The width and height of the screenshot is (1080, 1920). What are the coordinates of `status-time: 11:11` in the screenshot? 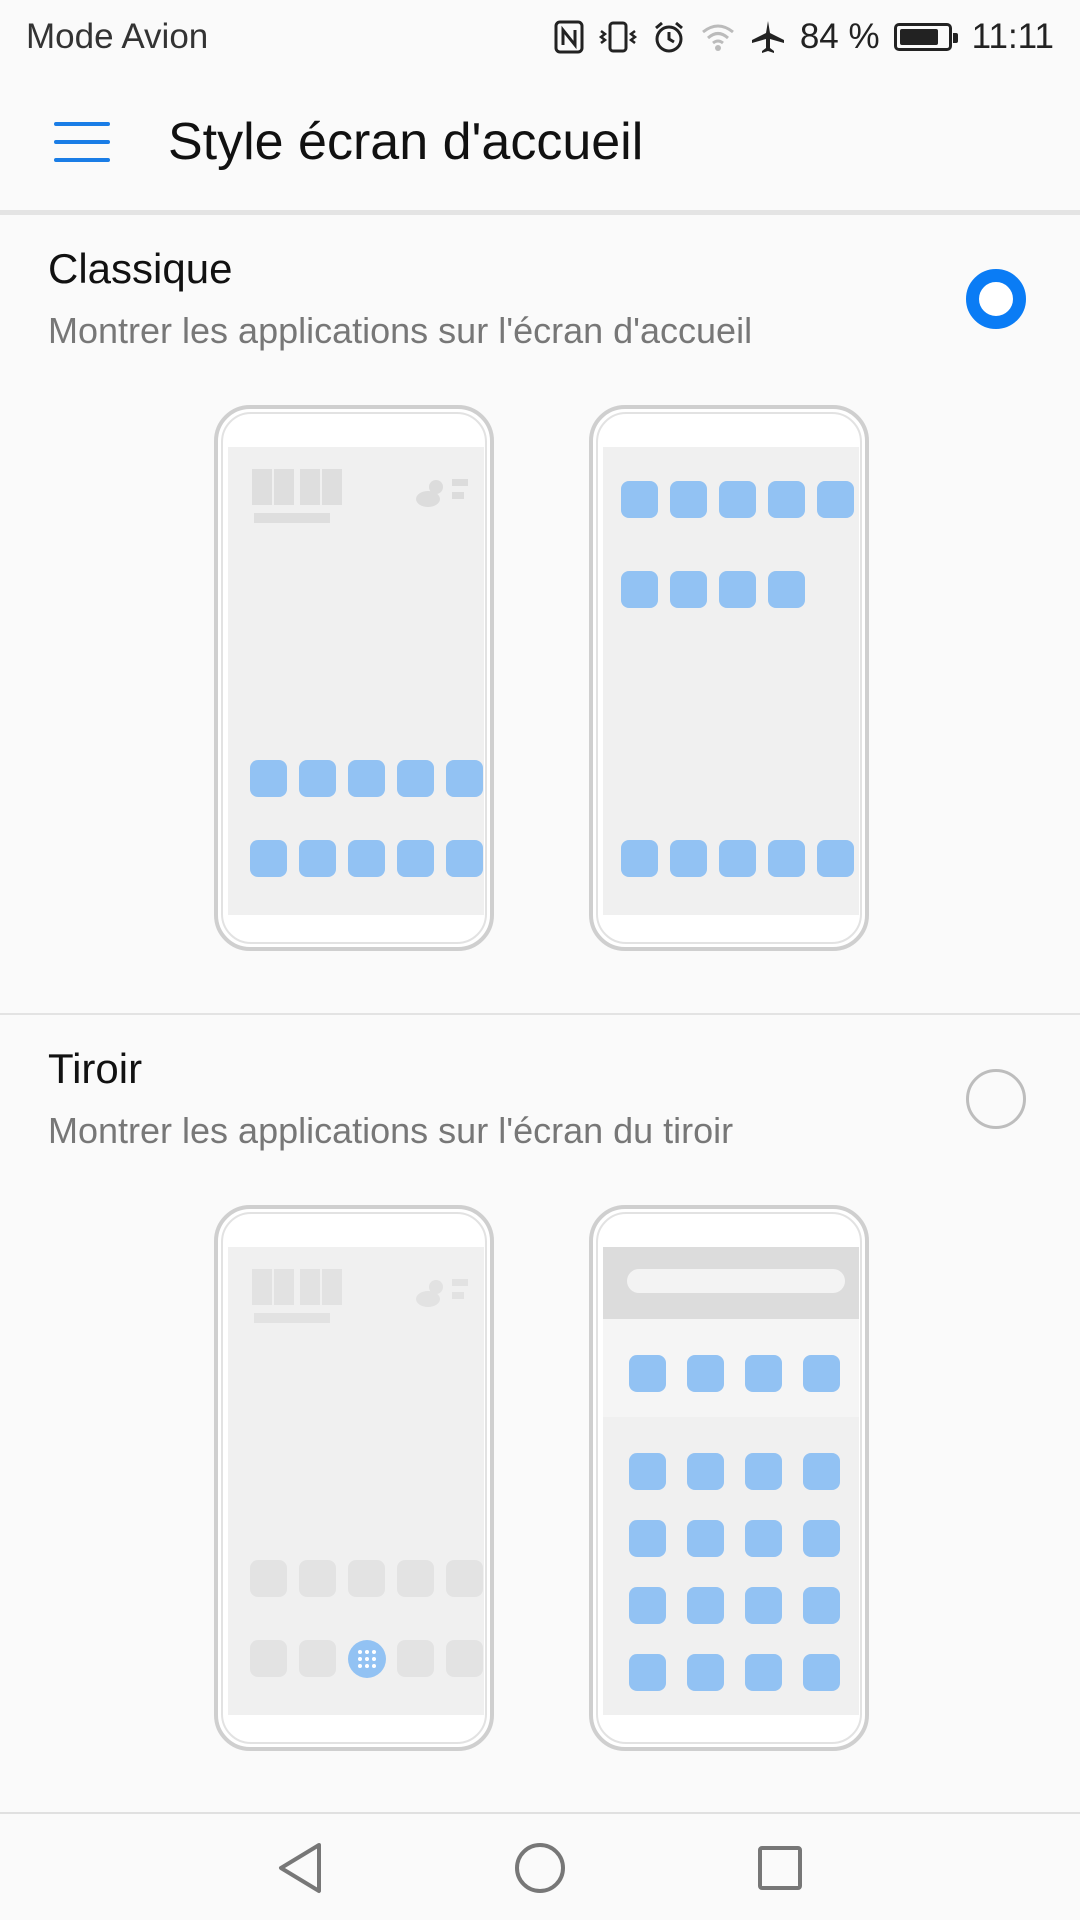 It's located at (1012, 36).